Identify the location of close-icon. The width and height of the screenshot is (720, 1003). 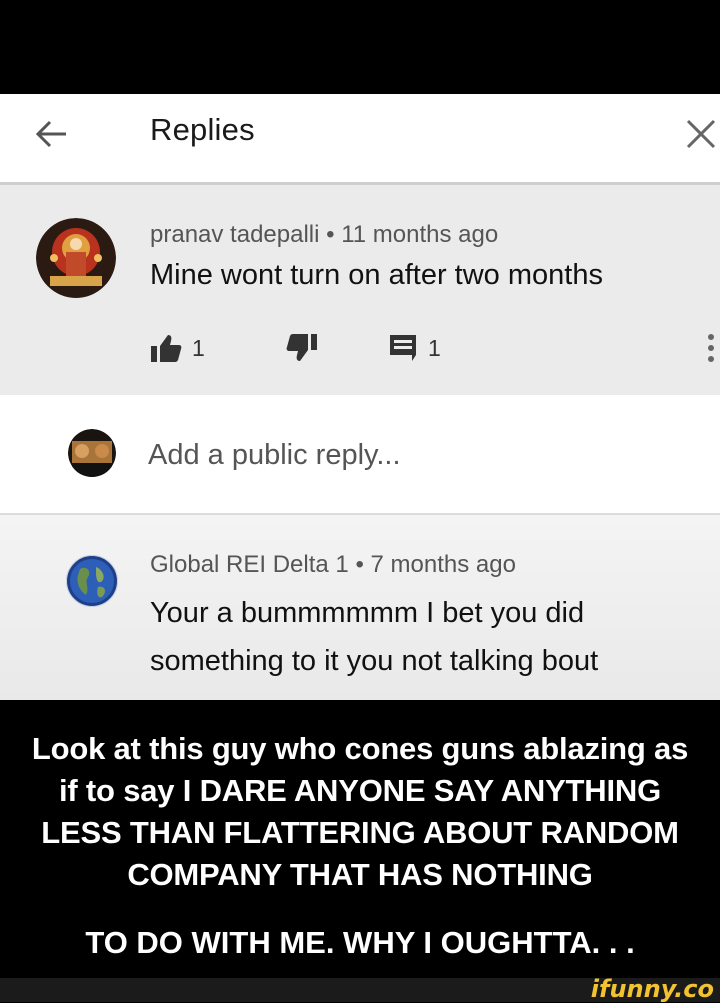
(701, 134).